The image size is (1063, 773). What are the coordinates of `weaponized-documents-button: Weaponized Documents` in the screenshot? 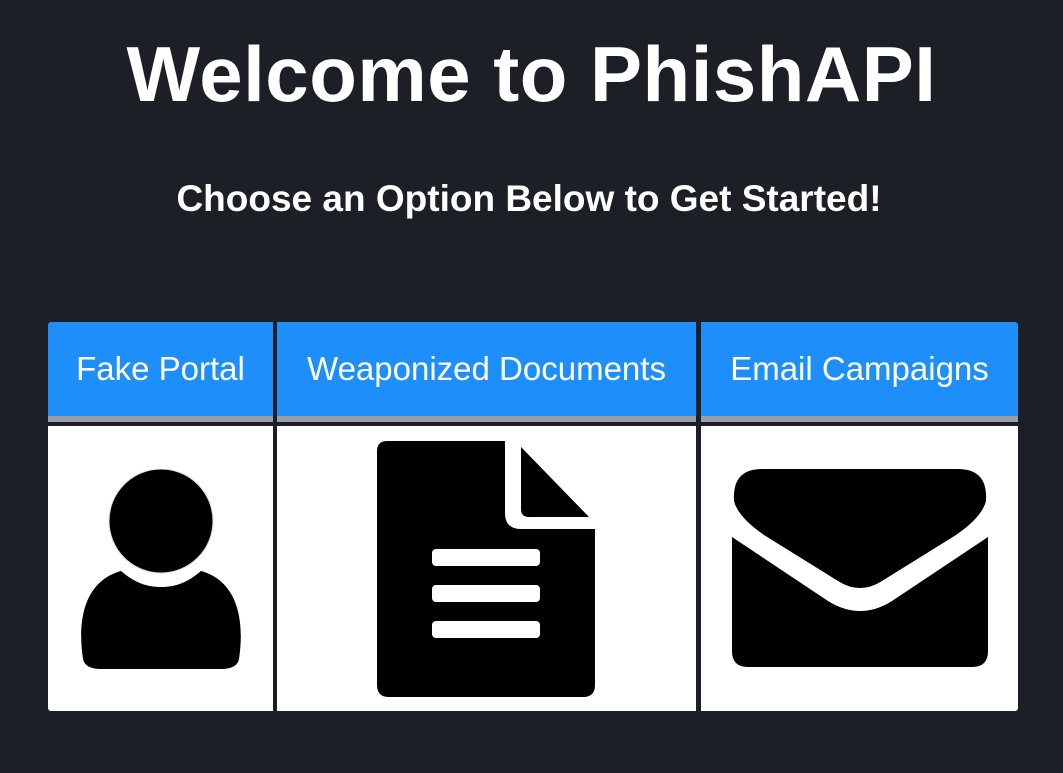 It's located at (486, 372).